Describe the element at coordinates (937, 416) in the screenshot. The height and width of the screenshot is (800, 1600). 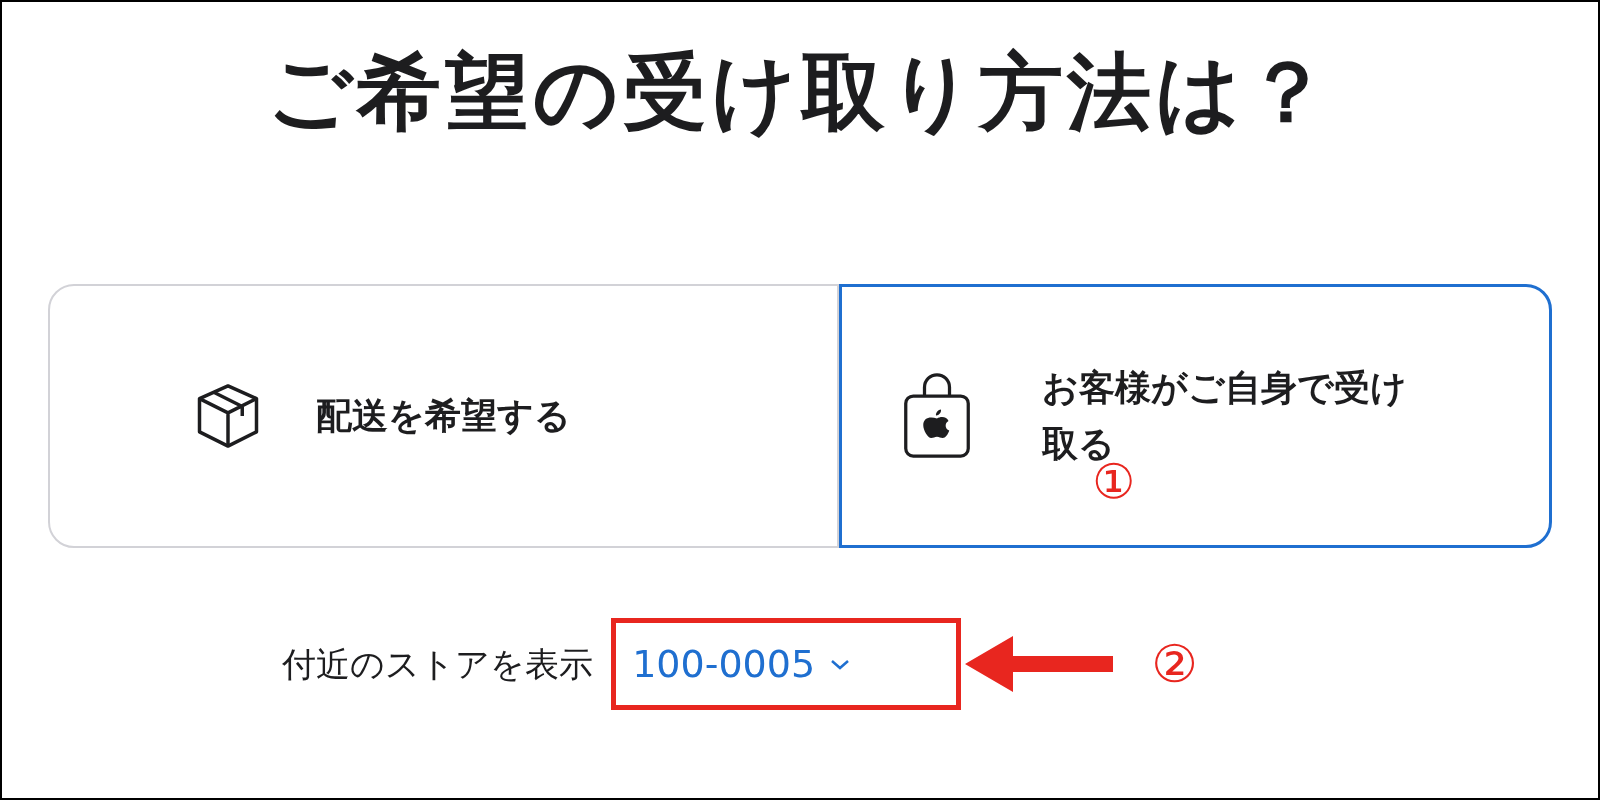
I see `bag-icon` at that location.